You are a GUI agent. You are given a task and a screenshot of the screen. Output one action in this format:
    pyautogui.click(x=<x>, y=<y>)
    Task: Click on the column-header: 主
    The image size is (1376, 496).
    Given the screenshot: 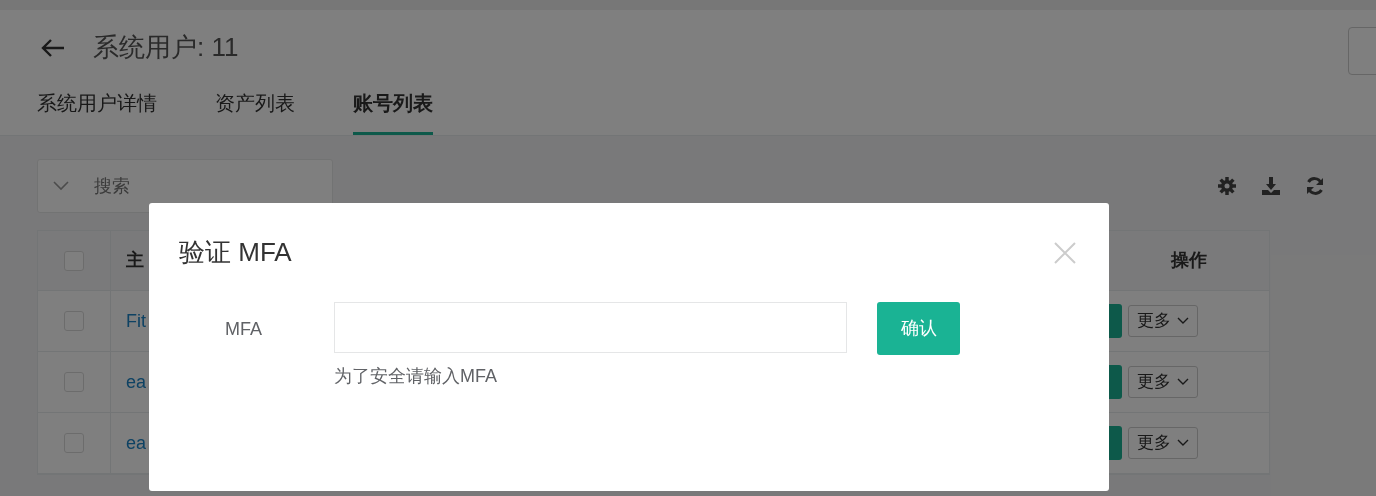 What is the action you would take?
    pyautogui.click(x=135, y=260)
    